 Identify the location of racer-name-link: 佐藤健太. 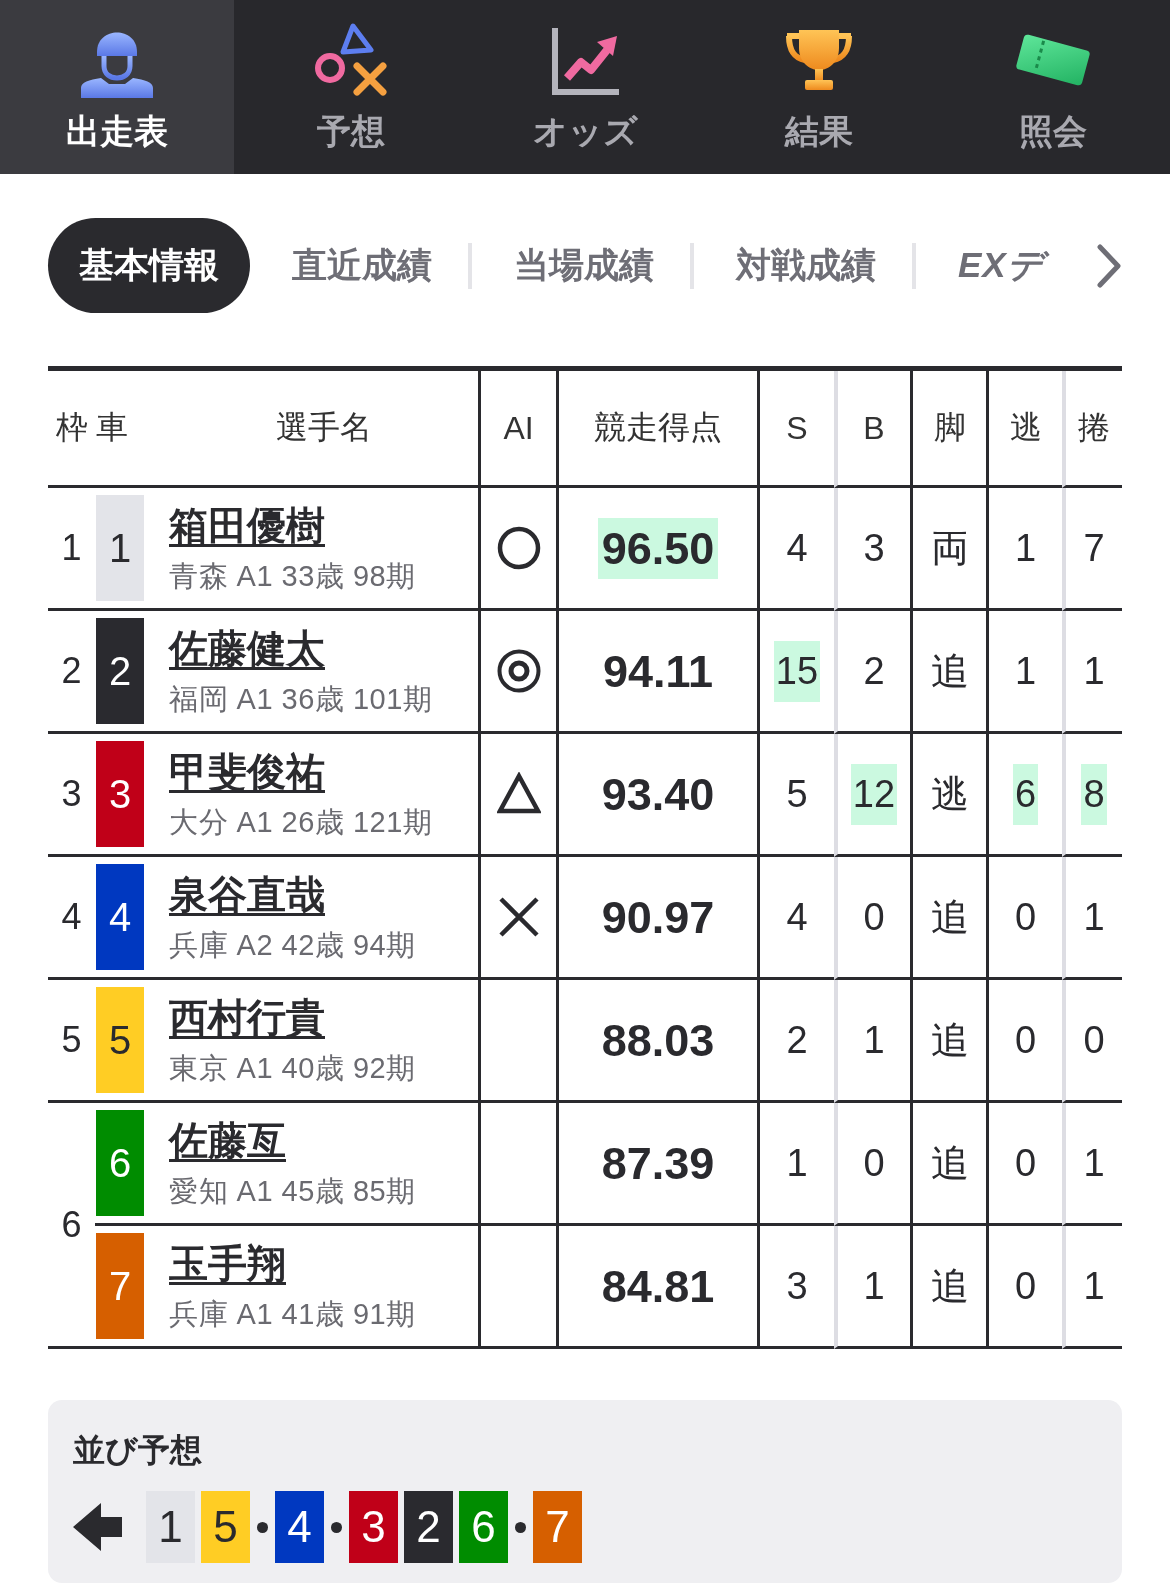
(247, 649).